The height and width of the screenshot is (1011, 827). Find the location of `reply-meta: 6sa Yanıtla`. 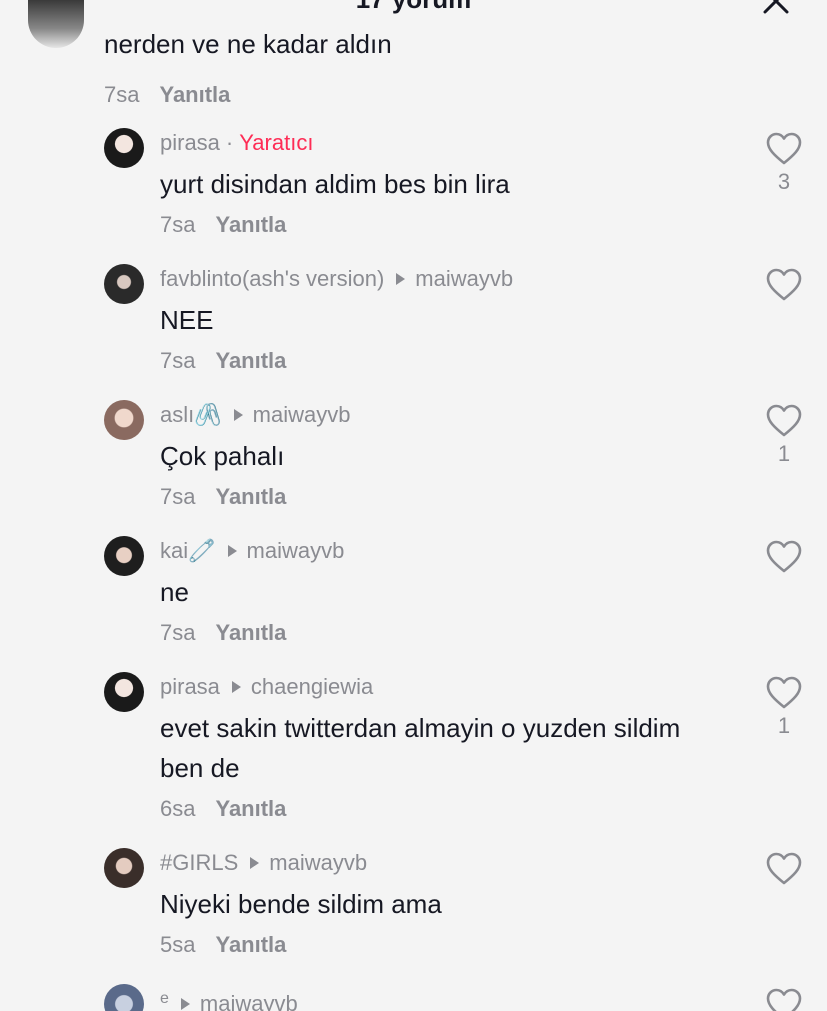

reply-meta: 6sa Yanıtla is located at coordinates (440, 809).